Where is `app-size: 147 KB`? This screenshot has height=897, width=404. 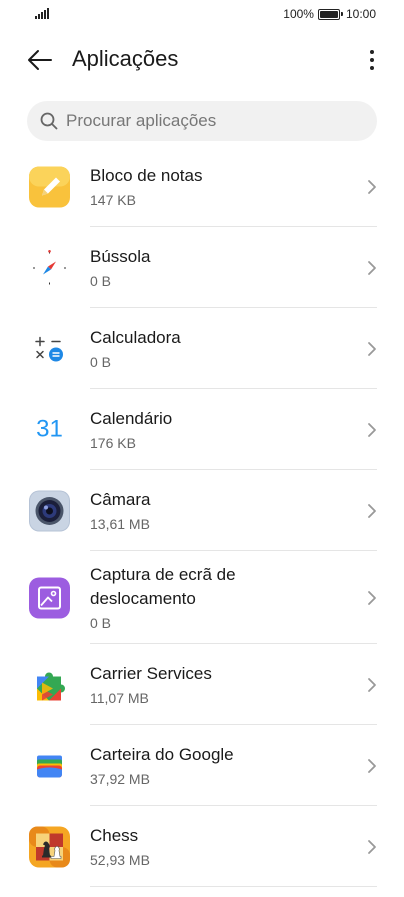
app-size: 147 KB is located at coordinates (113, 199).